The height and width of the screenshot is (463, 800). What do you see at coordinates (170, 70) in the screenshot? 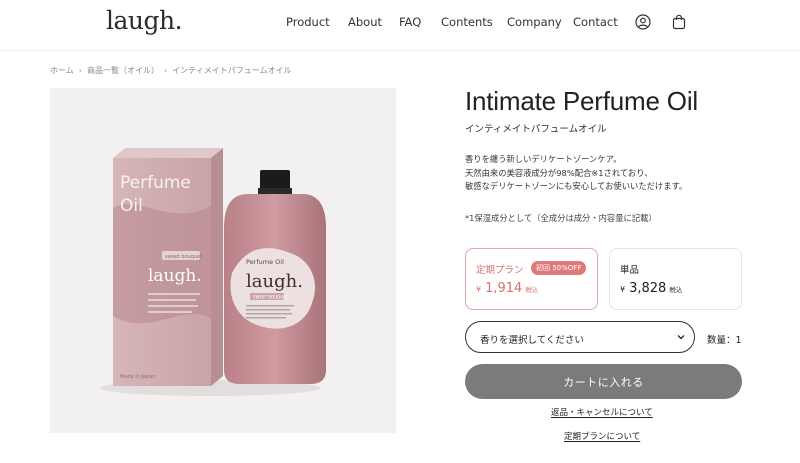
I see `breadcrumb: ホーム › 商品一覧（オイル） › インティメイトパフュームオイル` at bounding box center [170, 70].